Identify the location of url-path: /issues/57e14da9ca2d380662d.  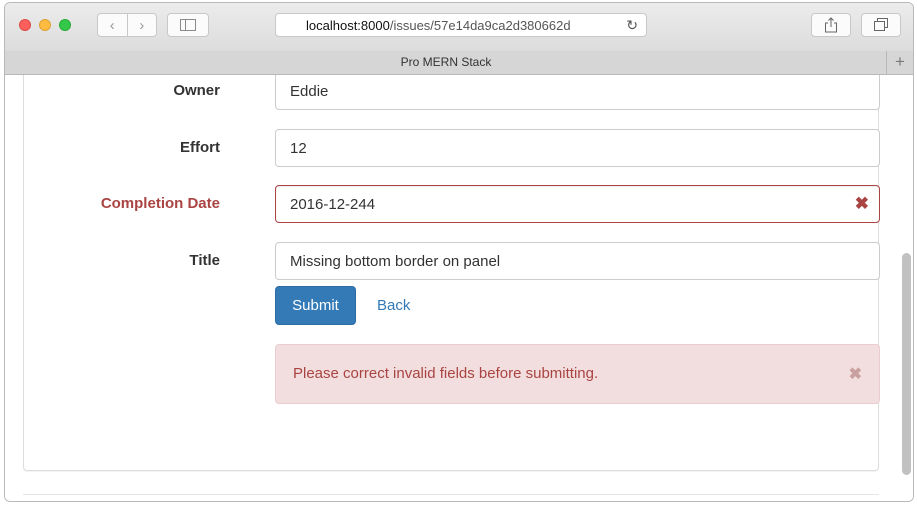
(480, 25).